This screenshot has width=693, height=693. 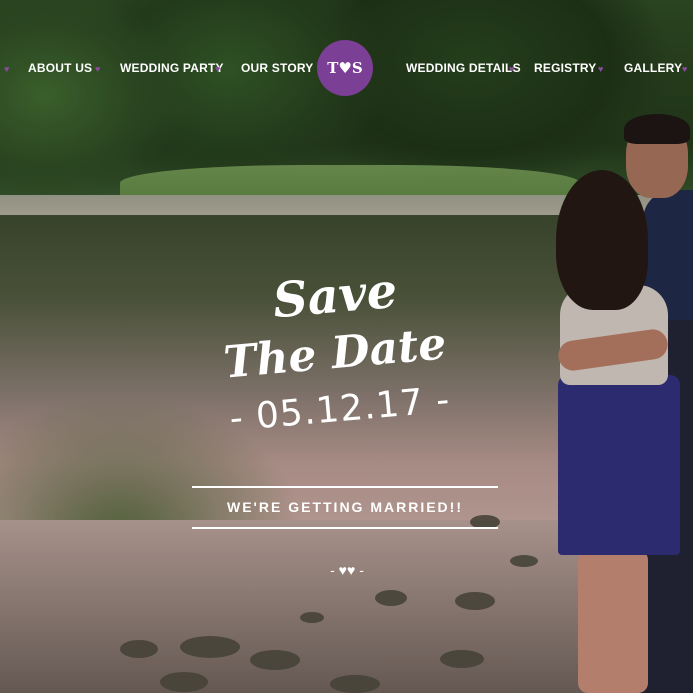 What do you see at coordinates (172, 68) in the screenshot?
I see `nav-wedding-party: WEDDING PARTY` at bounding box center [172, 68].